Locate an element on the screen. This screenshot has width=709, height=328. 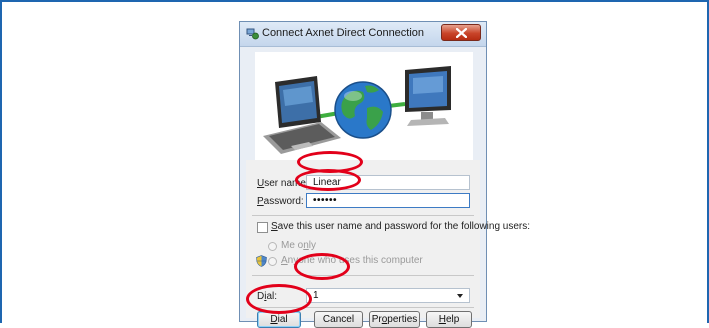
dial-dropdown: 1 is located at coordinates (388, 295).